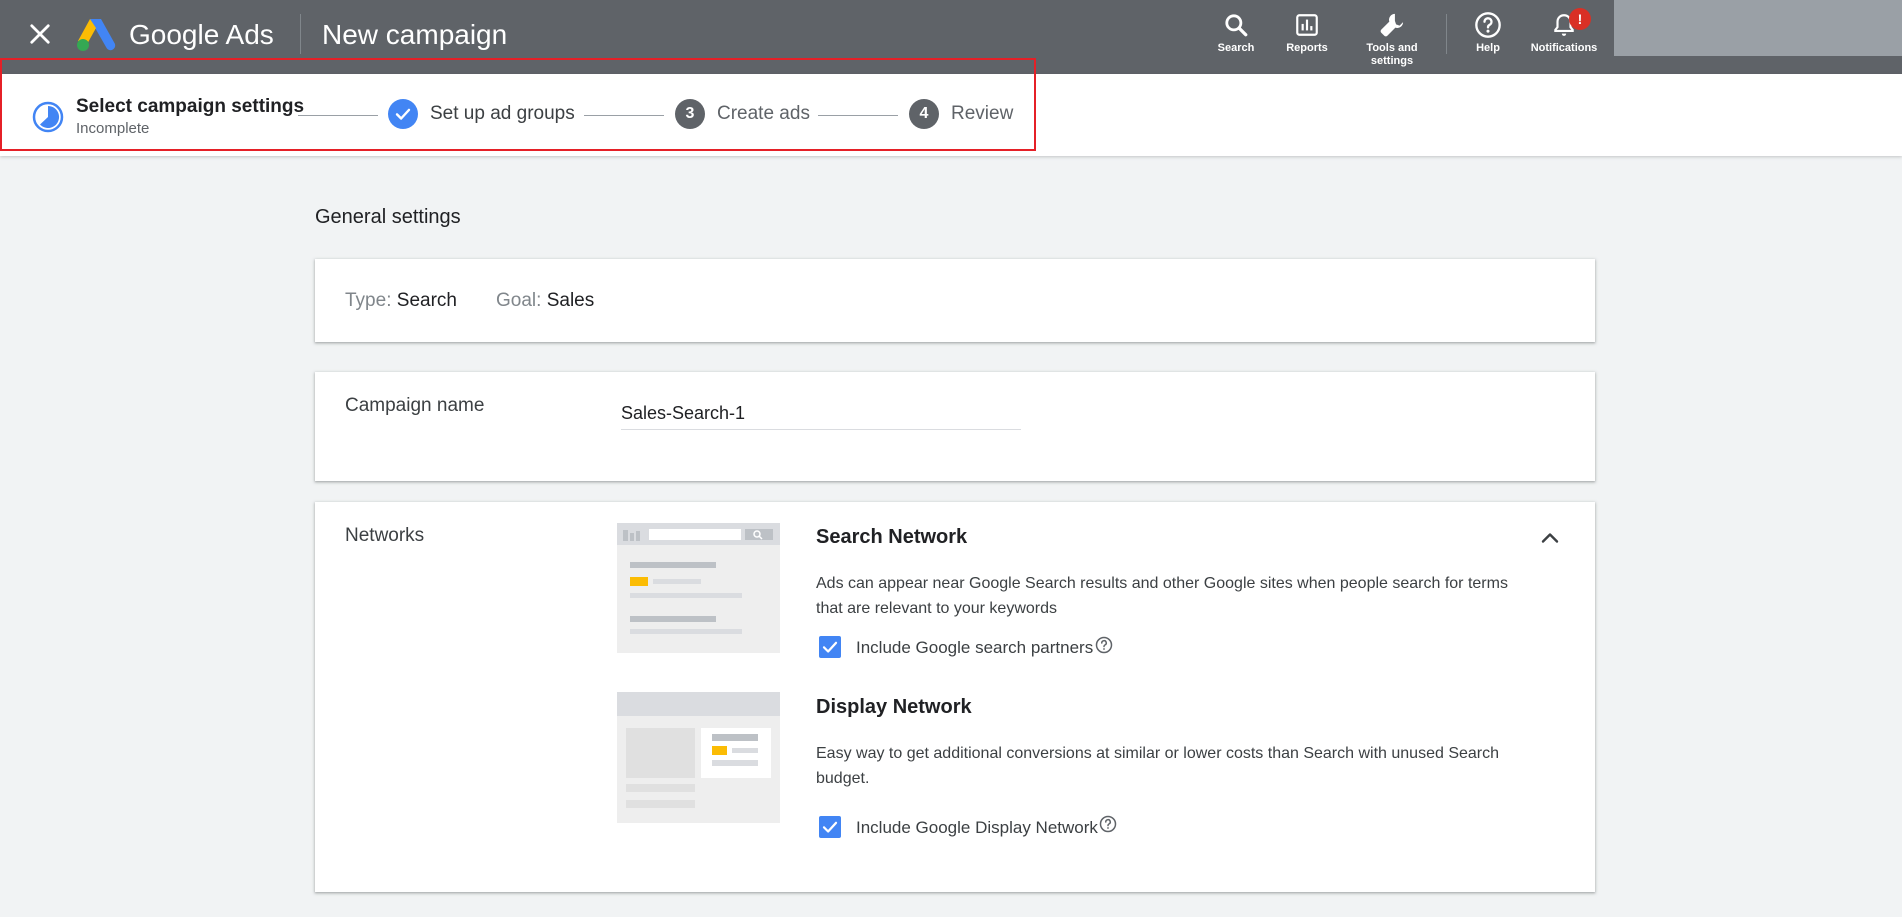 This screenshot has height=917, width=1902. I want to click on networks-label: Networks, so click(385, 535).